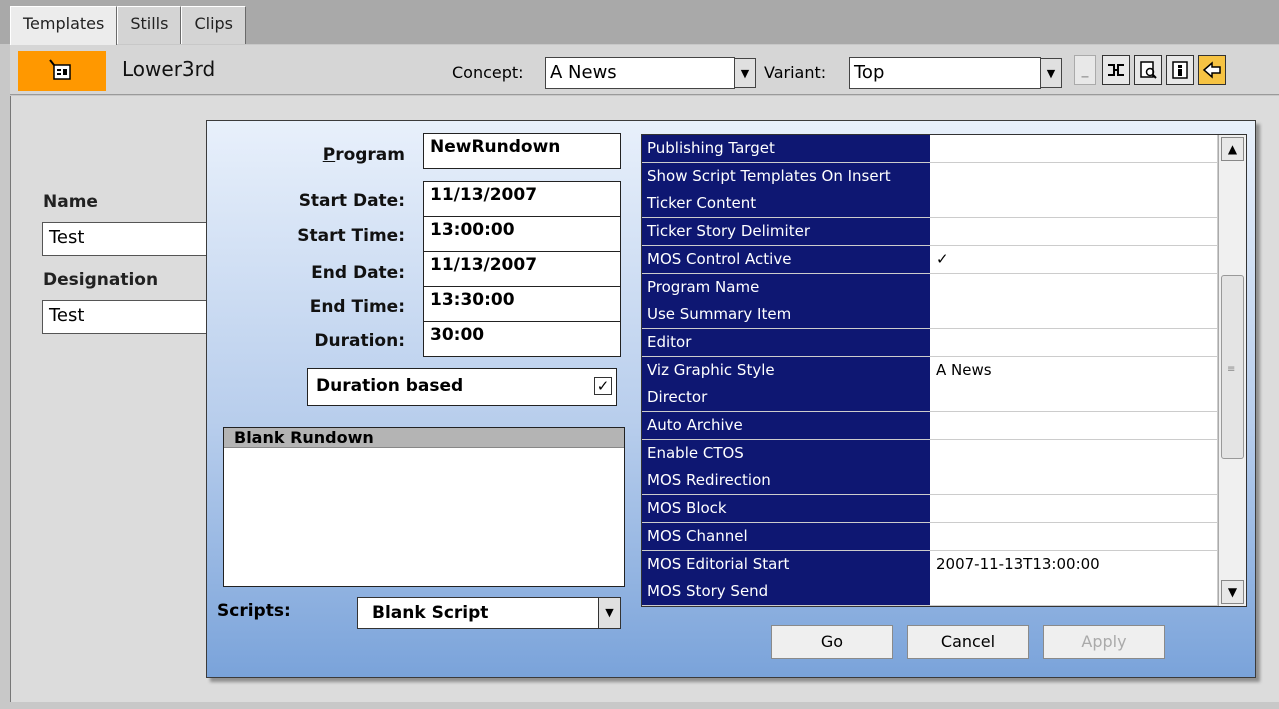  Describe the element at coordinates (1180, 70) in the screenshot. I see `info-icon` at that location.